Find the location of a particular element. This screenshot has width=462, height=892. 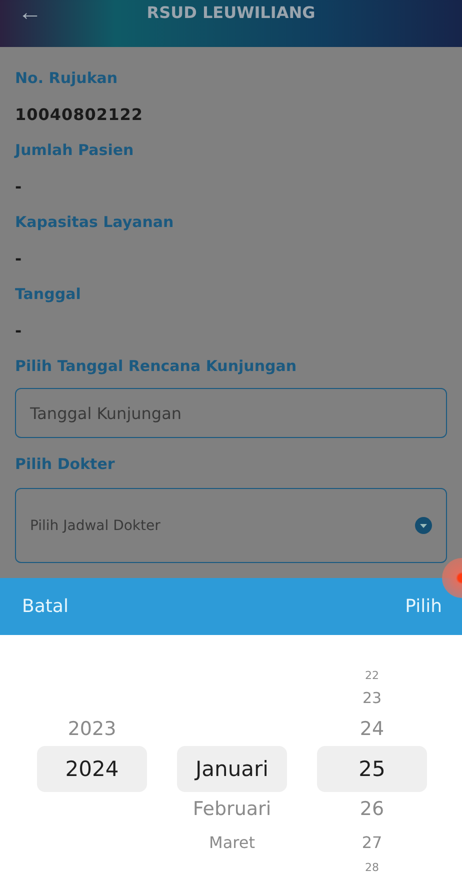

field-label: Pilih Dokter is located at coordinates (65, 464).